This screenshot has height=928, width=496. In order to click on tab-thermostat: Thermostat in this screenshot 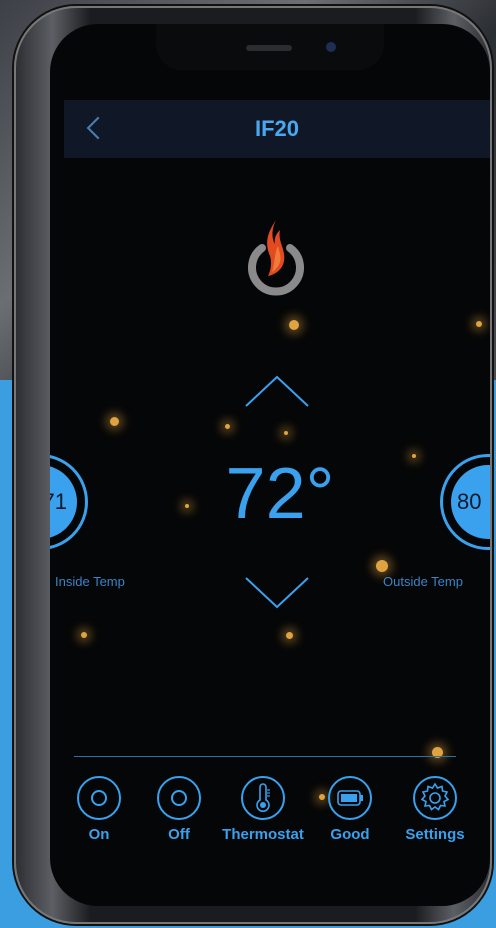, I will do `click(263, 809)`.